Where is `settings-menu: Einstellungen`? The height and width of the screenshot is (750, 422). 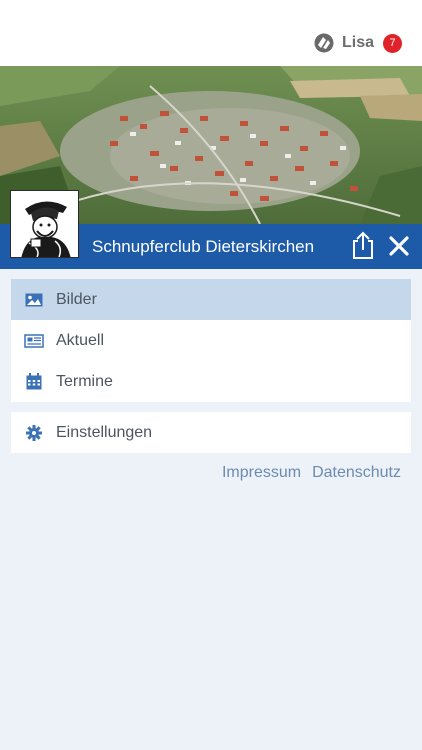 settings-menu: Einstellungen is located at coordinates (211, 432).